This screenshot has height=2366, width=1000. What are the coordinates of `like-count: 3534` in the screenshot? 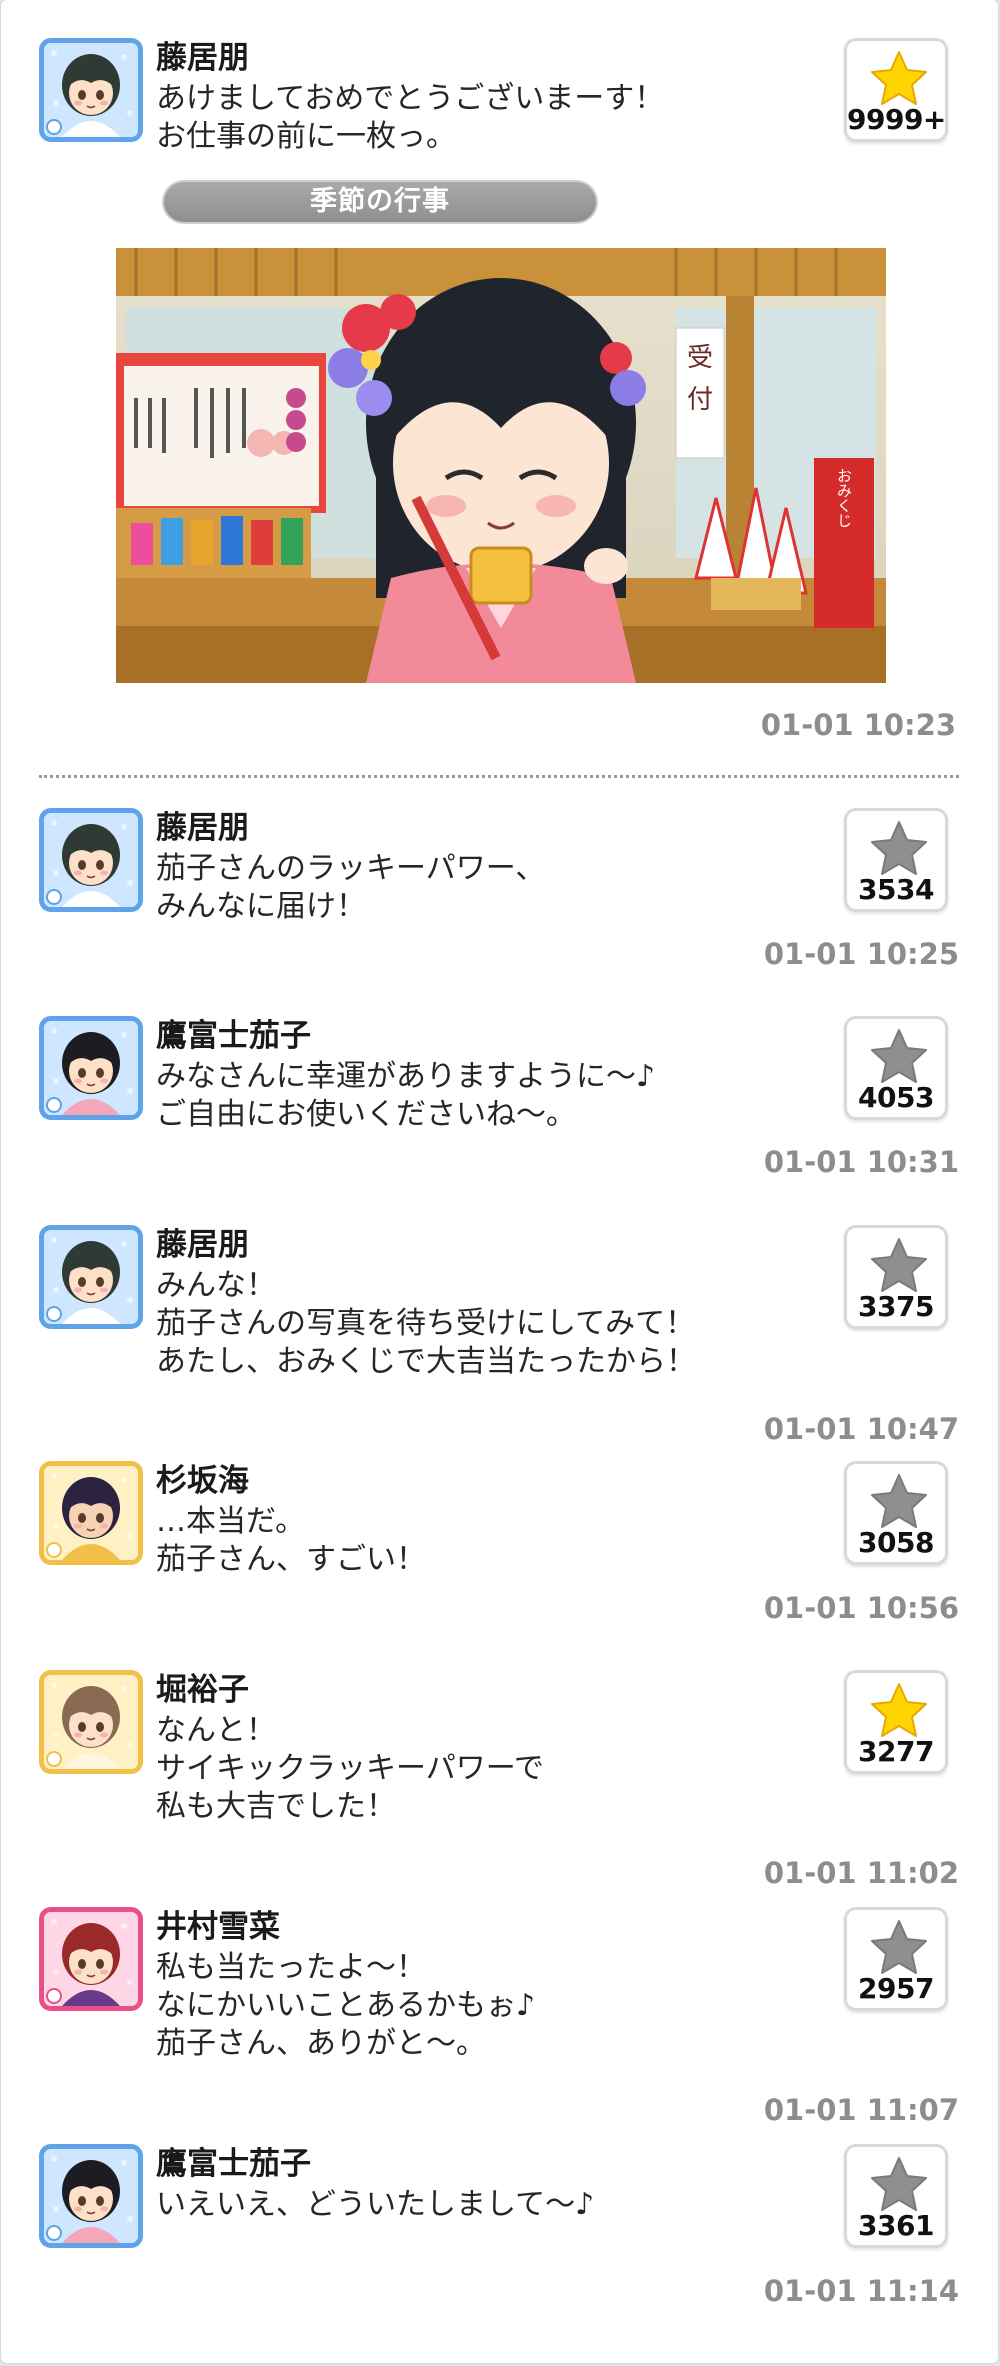 It's located at (896, 889).